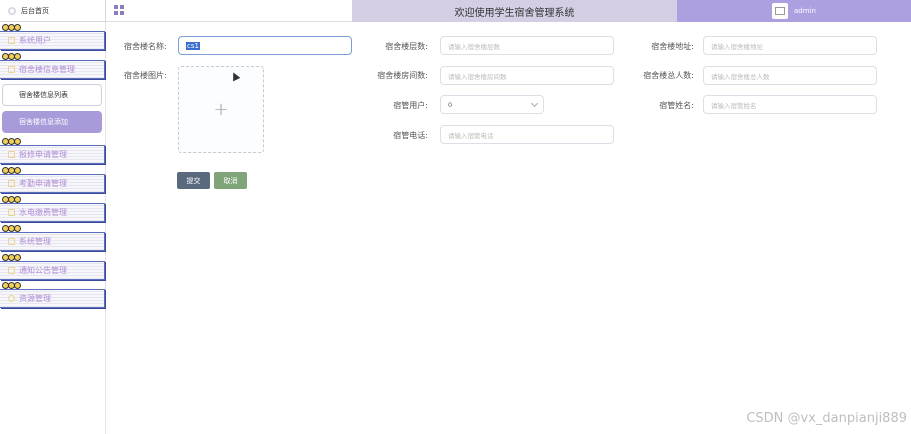  What do you see at coordinates (52, 95) in the screenshot?
I see `sidebar-subitem-dorm-list: 宿舍楼信息列表` at bounding box center [52, 95].